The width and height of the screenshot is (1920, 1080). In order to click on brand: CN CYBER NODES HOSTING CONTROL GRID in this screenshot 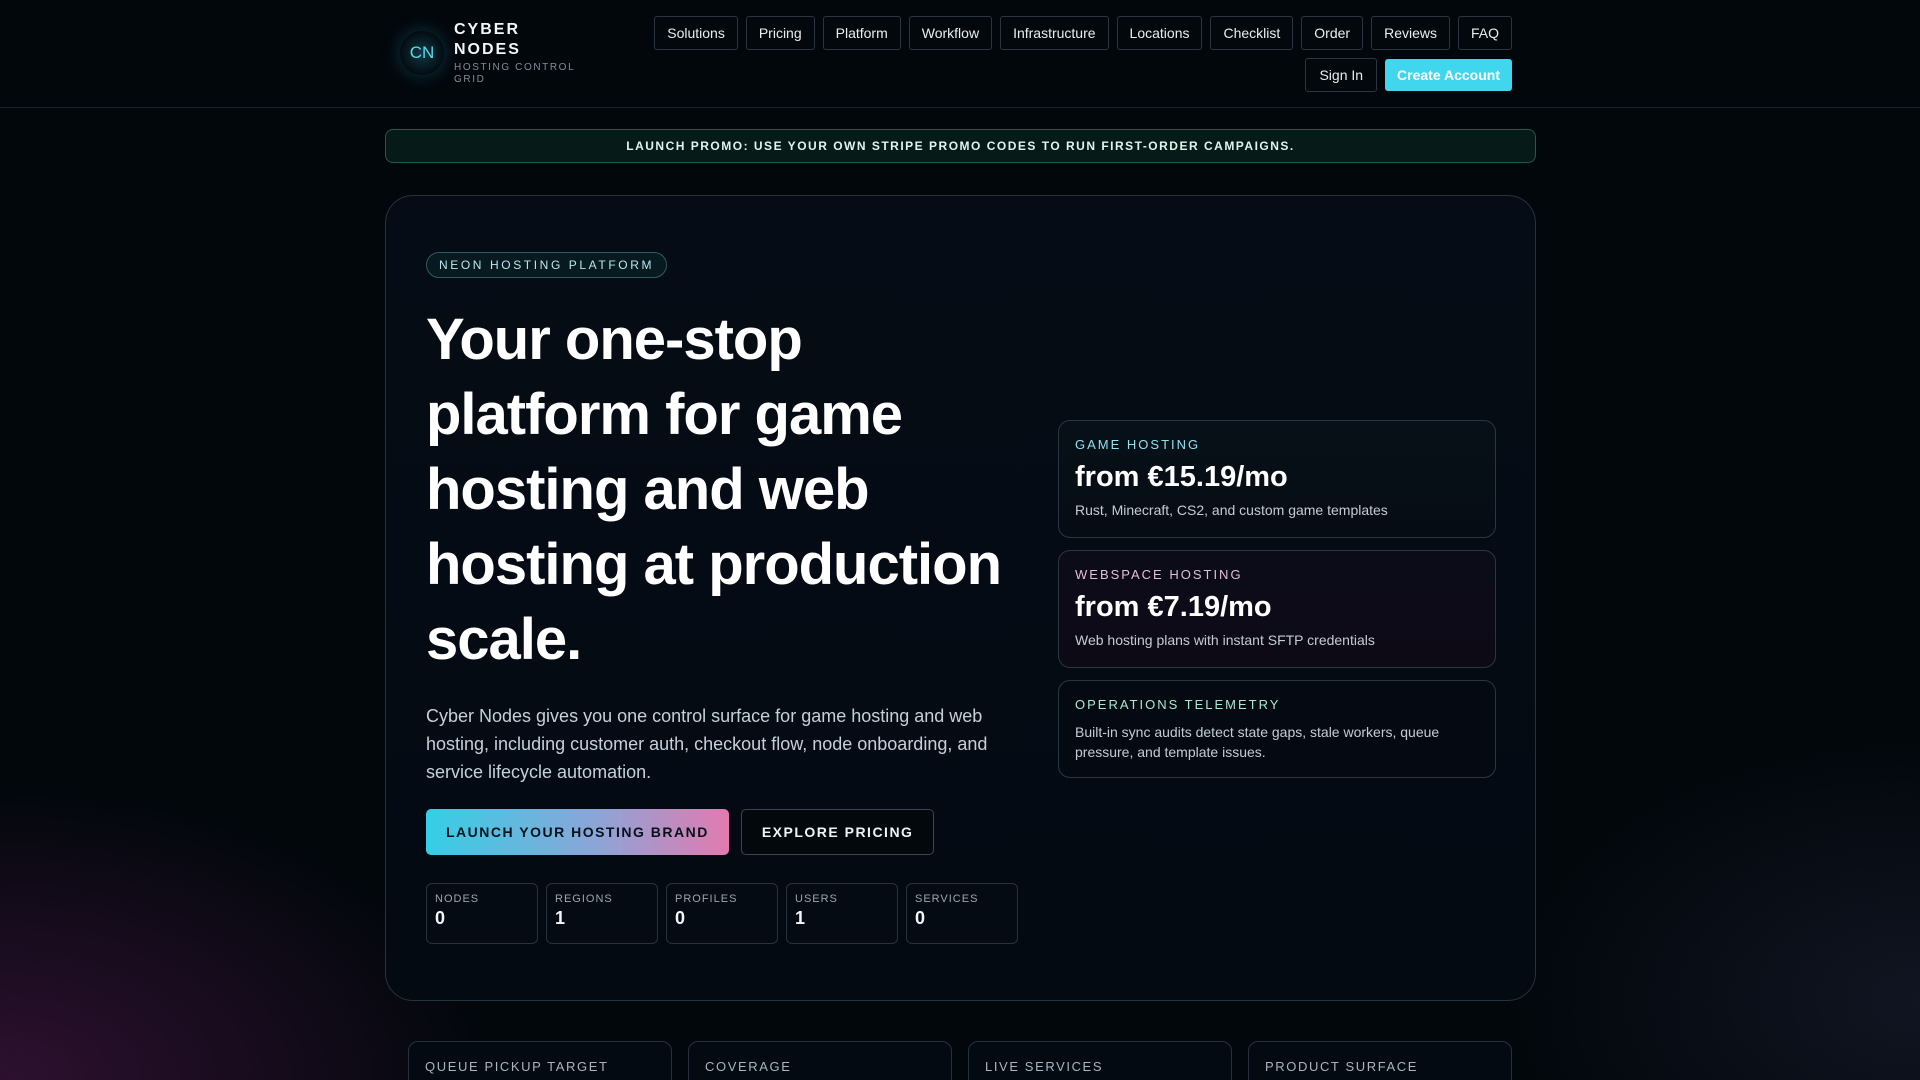, I will do `click(492, 53)`.